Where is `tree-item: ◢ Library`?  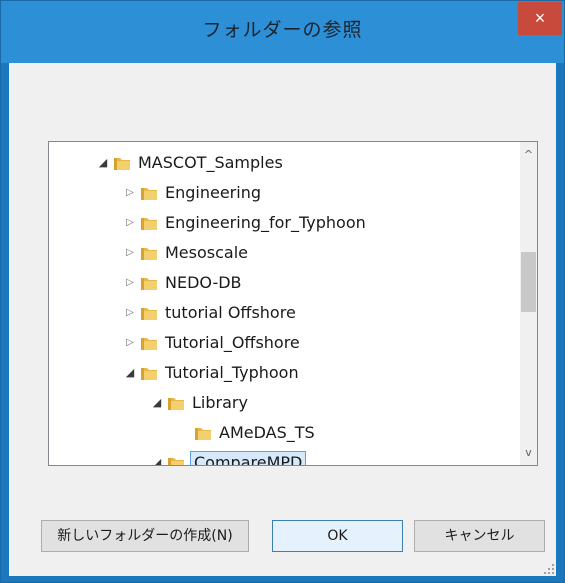
tree-item: ◢ Library is located at coordinates (284, 403).